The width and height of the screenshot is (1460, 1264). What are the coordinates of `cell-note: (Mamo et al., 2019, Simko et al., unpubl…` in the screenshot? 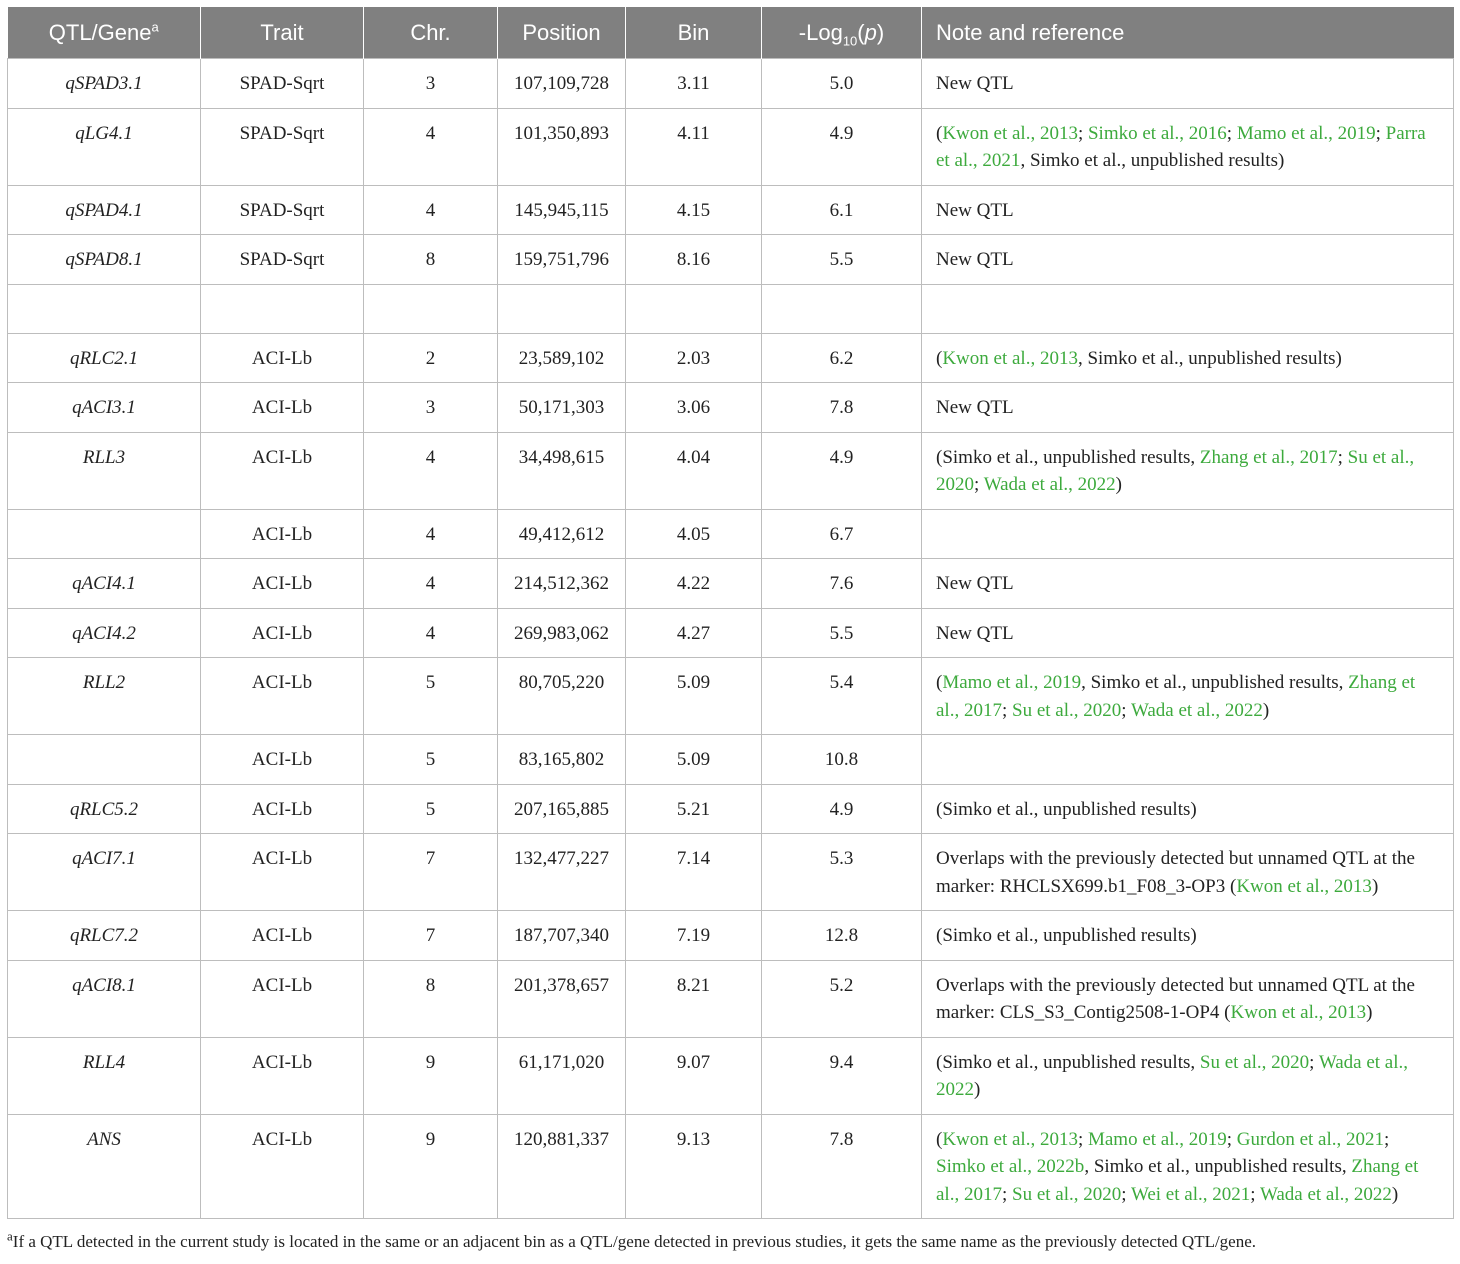 It's located at (1187, 696).